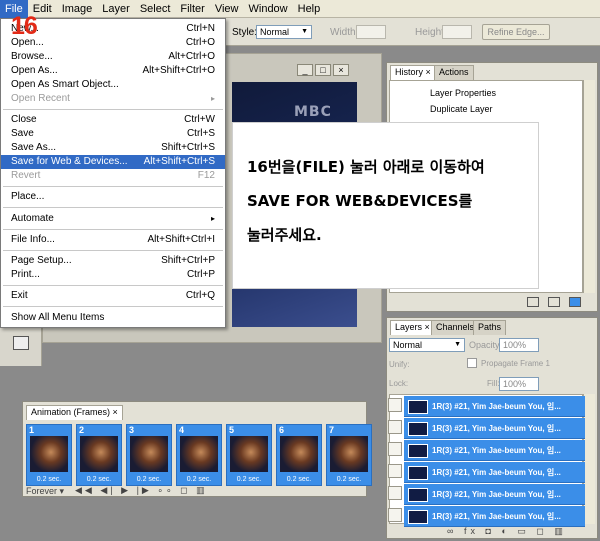 Image resolution: width=600 pixels, height=541 pixels. What do you see at coordinates (113, 71) in the screenshot?
I see `menu-item-open-as: Open As... Alt+Shift+Ctrl+O` at bounding box center [113, 71].